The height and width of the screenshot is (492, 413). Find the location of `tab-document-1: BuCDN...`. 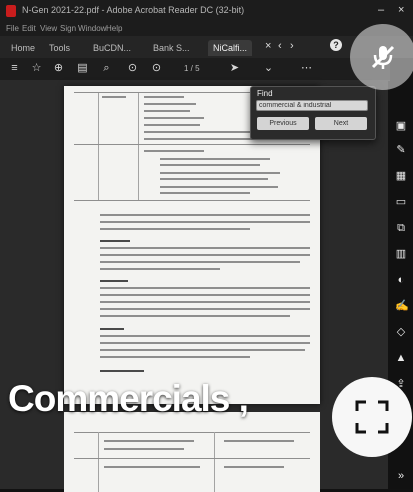

tab-document-1: BuCDN... is located at coordinates (112, 48).